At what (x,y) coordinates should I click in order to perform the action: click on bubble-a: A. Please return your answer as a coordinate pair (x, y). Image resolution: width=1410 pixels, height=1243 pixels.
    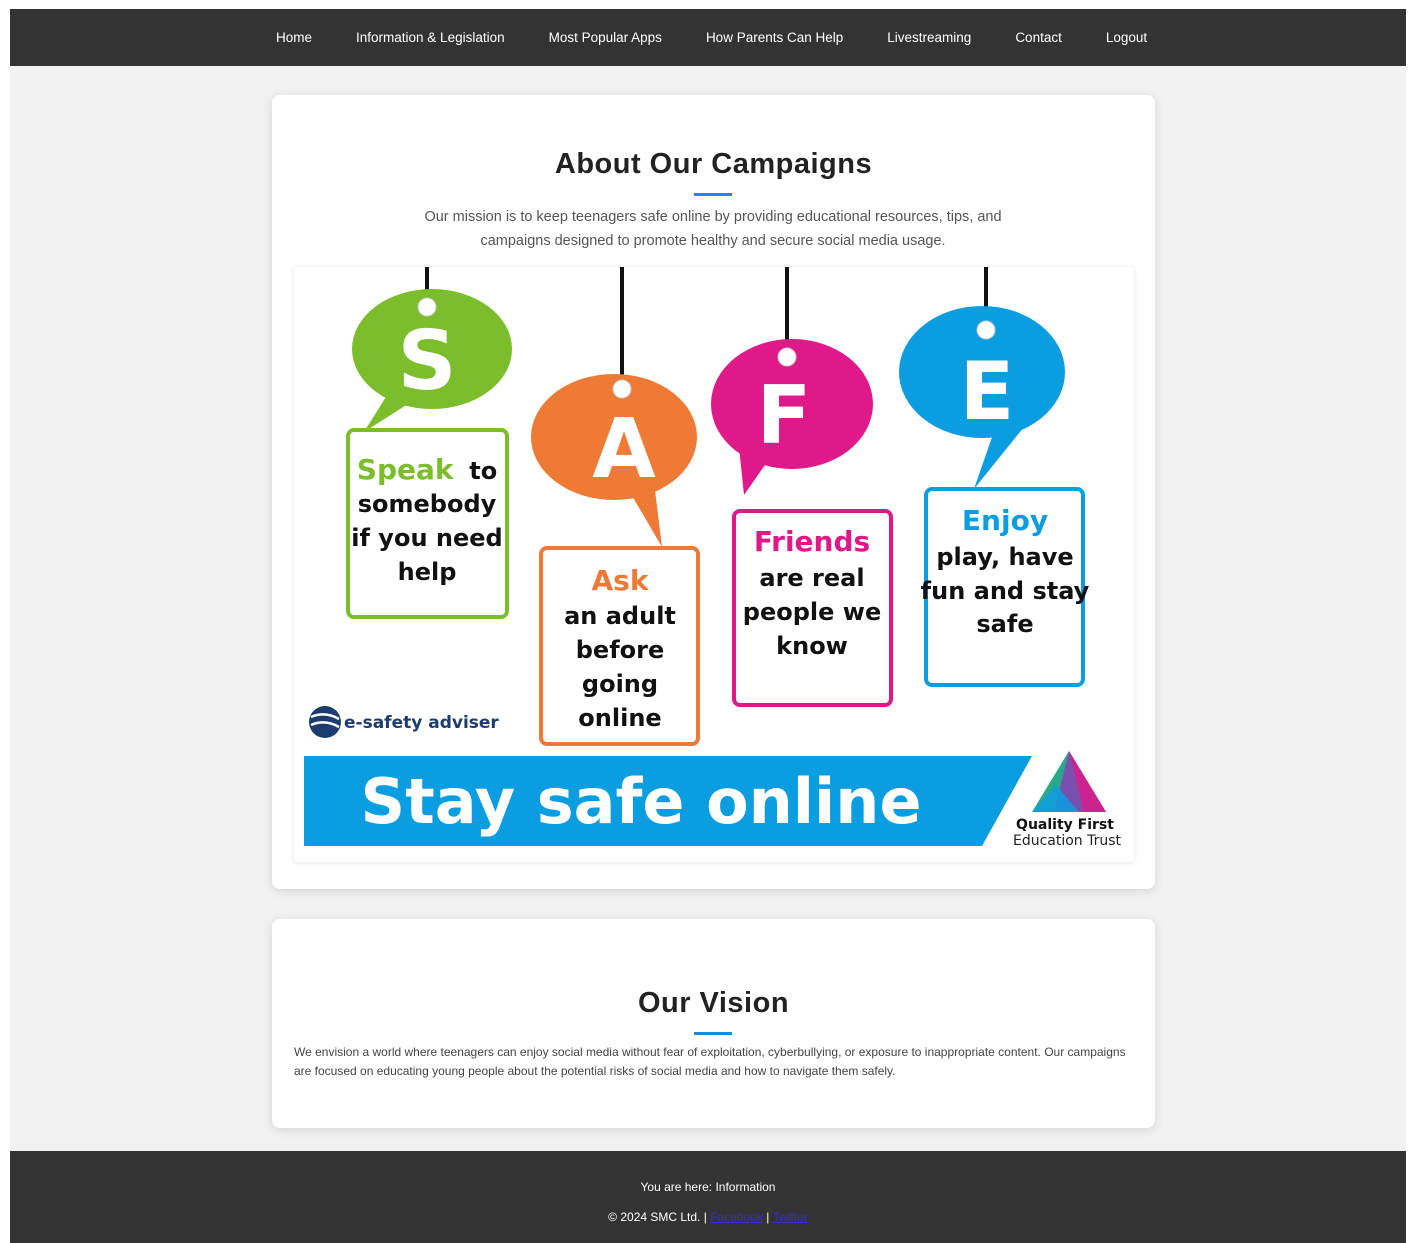
    Looking at the image, I should click on (614, 460).